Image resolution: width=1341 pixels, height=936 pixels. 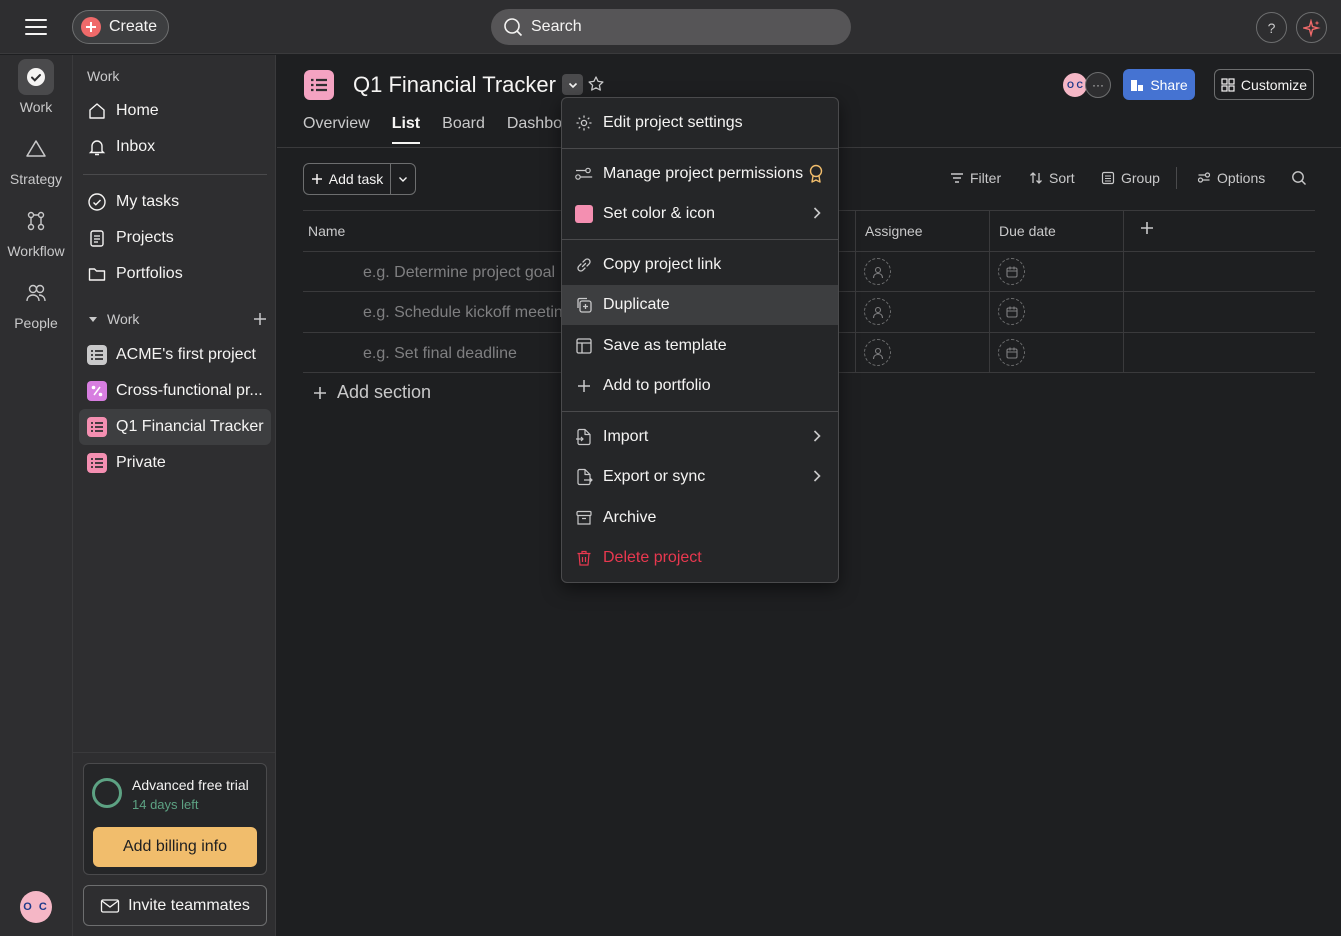 What do you see at coordinates (673, 122) in the screenshot?
I see `menu-item-label: Edit project settings` at bounding box center [673, 122].